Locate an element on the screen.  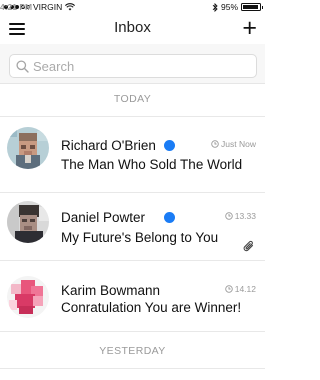
battery-level is located at coordinates (251, 7).